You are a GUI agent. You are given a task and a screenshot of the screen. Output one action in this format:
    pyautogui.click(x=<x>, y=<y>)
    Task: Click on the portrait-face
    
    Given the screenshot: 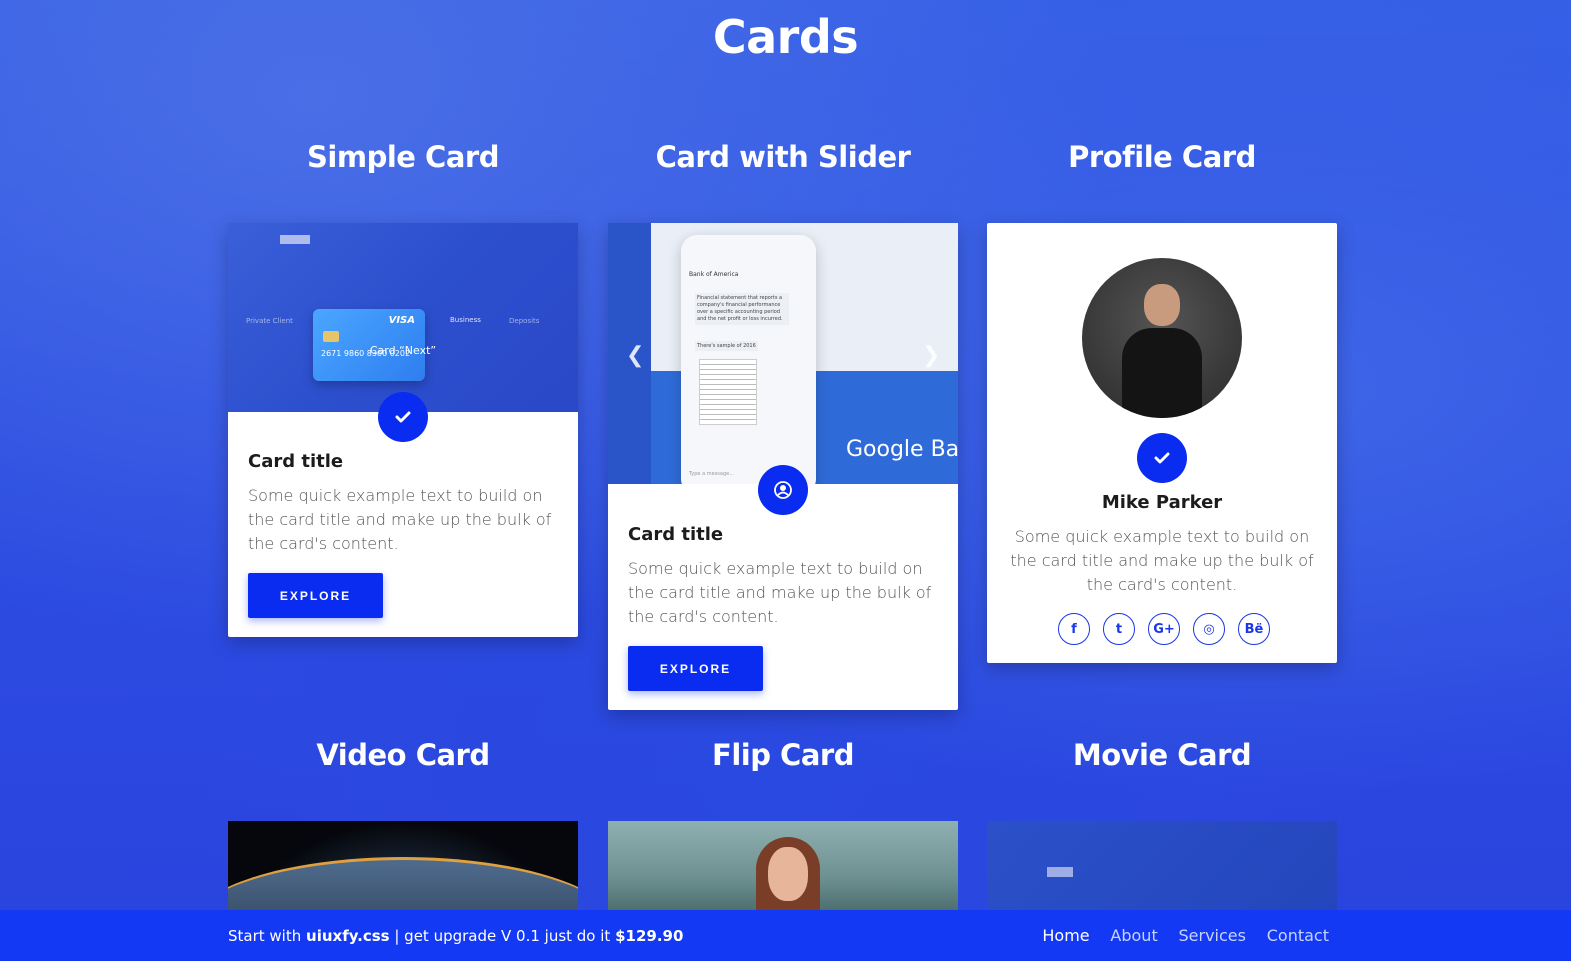 What is the action you would take?
    pyautogui.click(x=788, y=874)
    